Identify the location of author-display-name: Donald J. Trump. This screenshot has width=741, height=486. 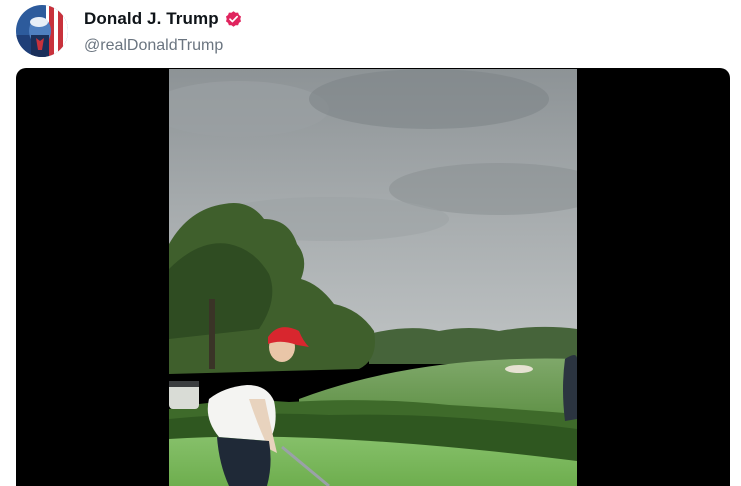
(151, 19).